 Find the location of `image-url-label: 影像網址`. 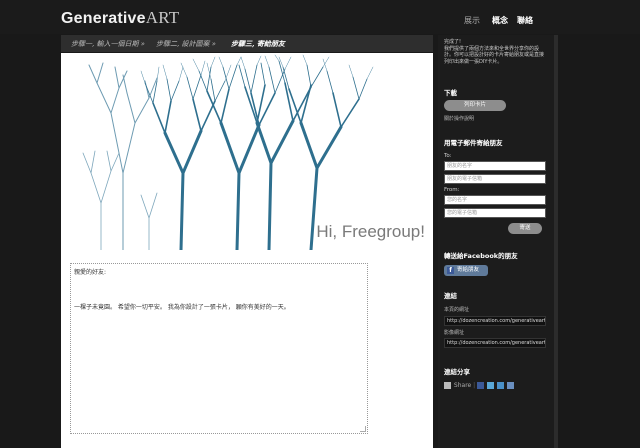

image-url-label: 影像網址 is located at coordinates (454, 333).